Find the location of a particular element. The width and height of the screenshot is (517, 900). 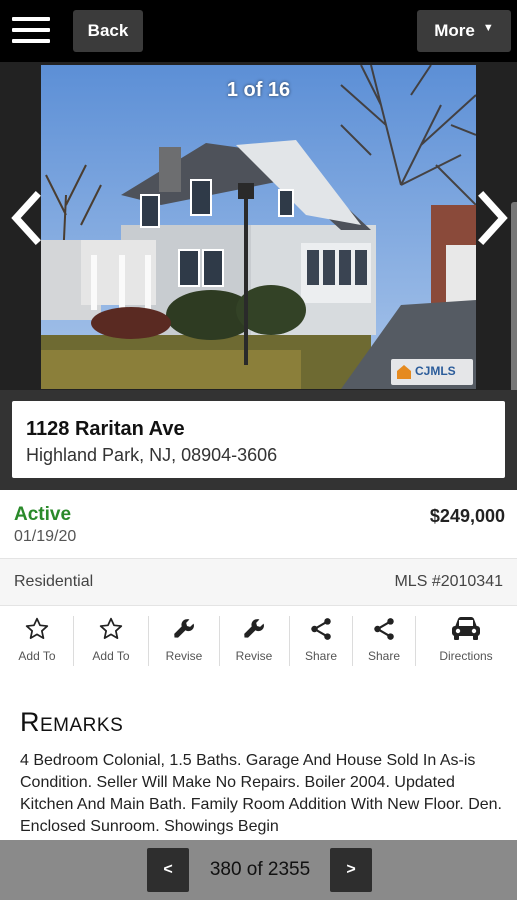

listing-status: Active is located at coordinates (43, 514).